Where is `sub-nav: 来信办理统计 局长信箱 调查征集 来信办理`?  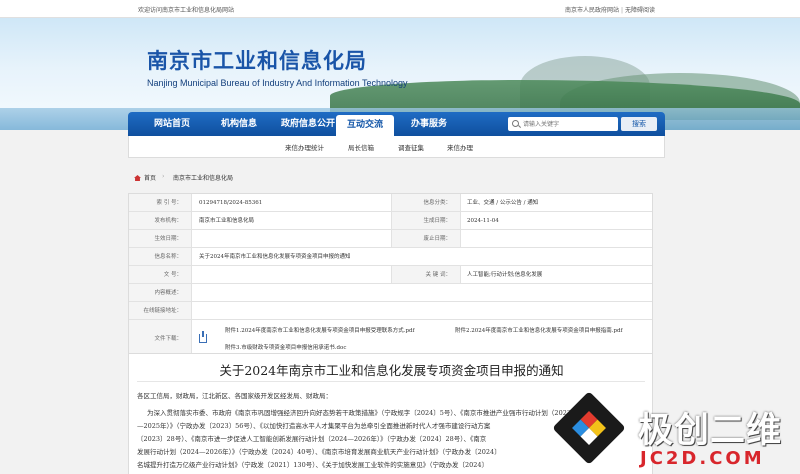 sub-nav: 来信办理统计 局长信箱 调查征集 来信办理 is located at coordinates (396, 147).